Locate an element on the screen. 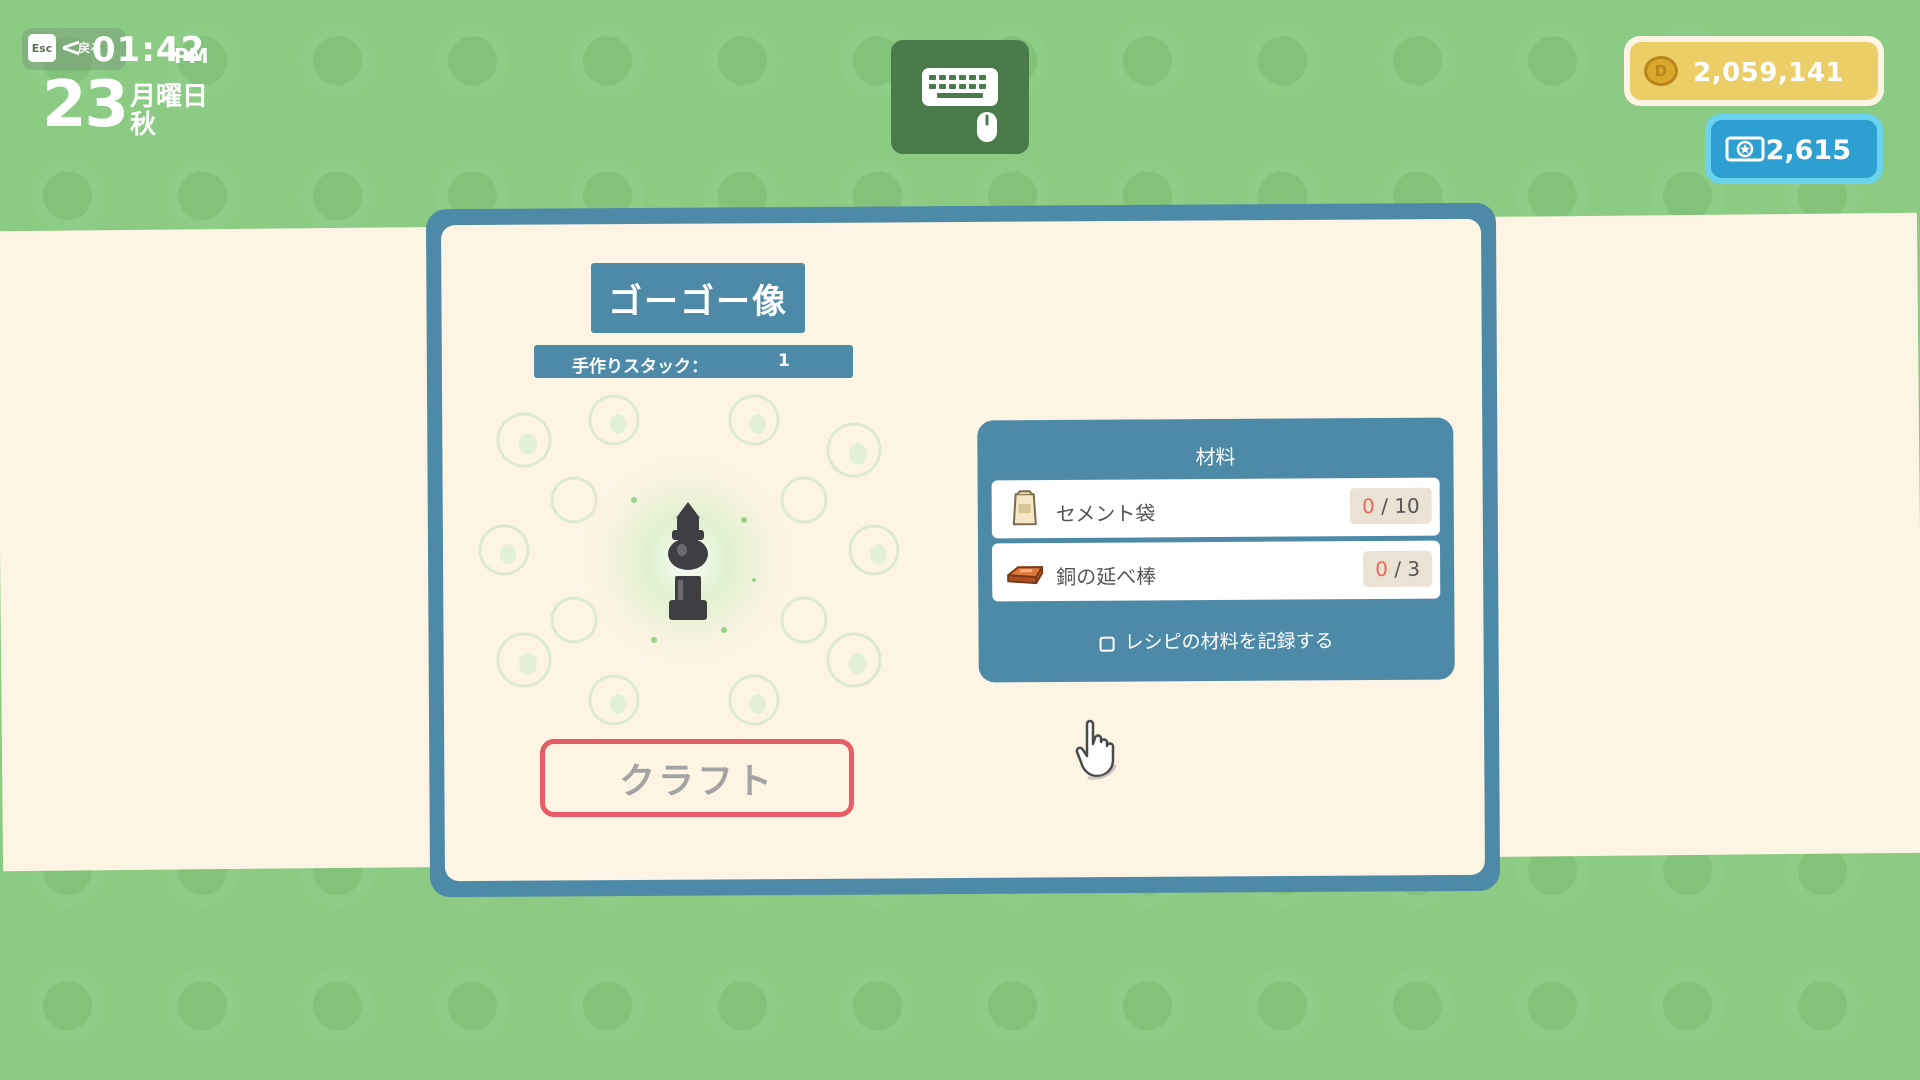  material-need: 10 is located at coordinates (1407, 505).